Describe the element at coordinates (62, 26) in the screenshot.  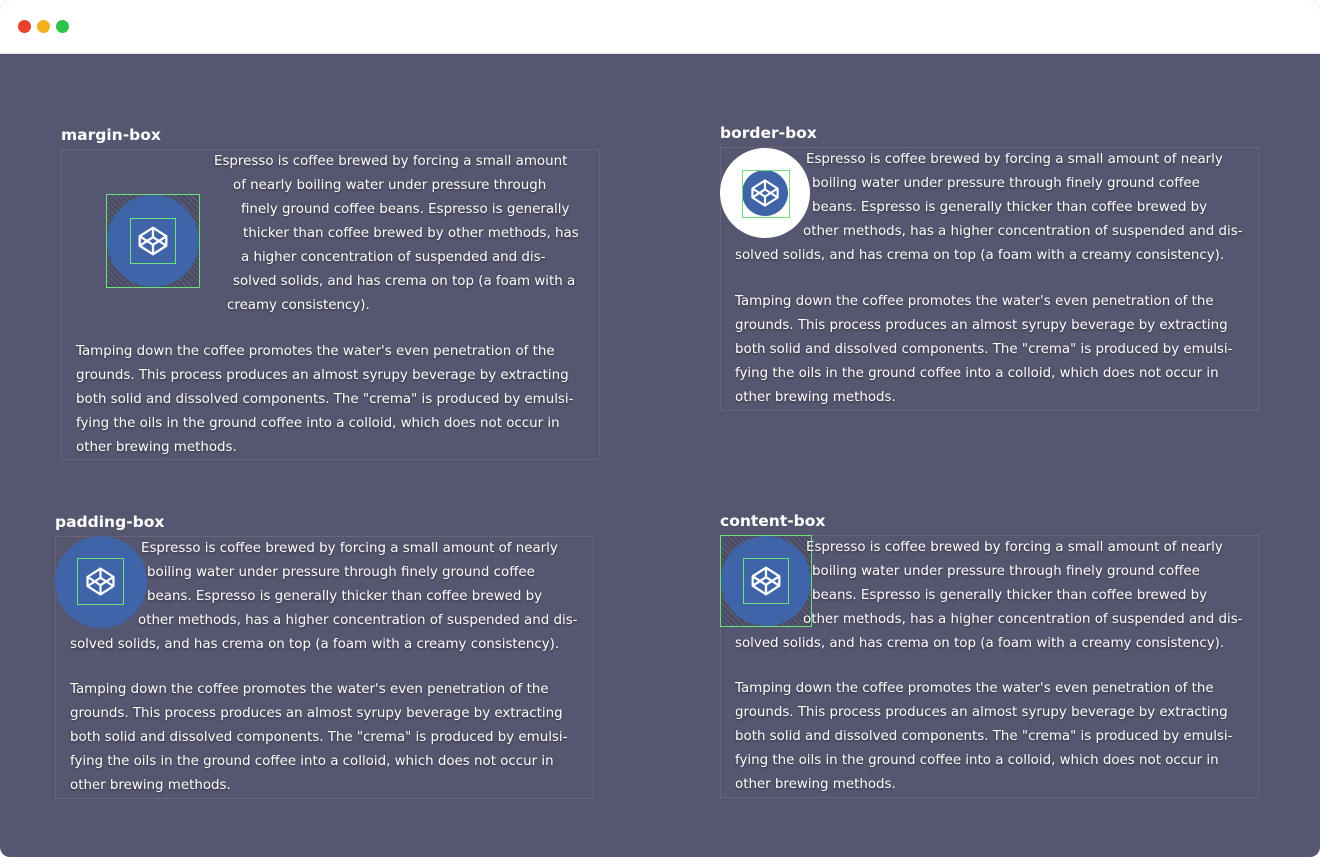
I see `maximize-window-button` at that location.